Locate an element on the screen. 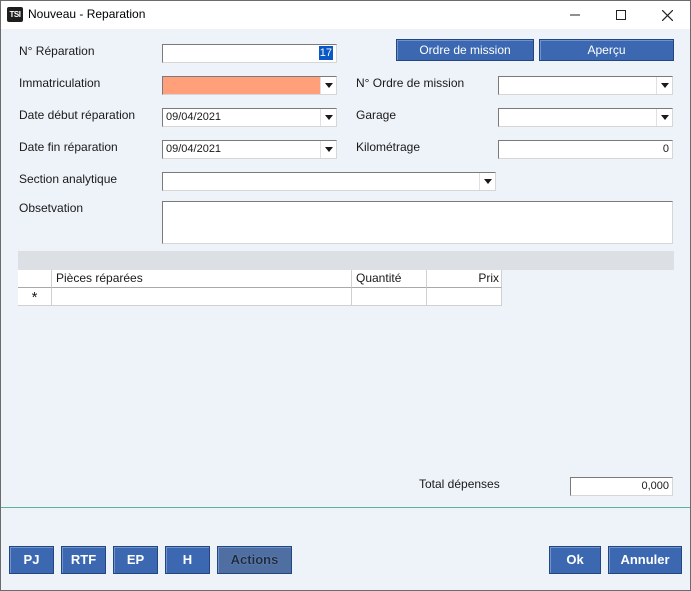 This screenshot has width=691, height=591. num-reparation-value: 17 is located at coordinates (325, 53).